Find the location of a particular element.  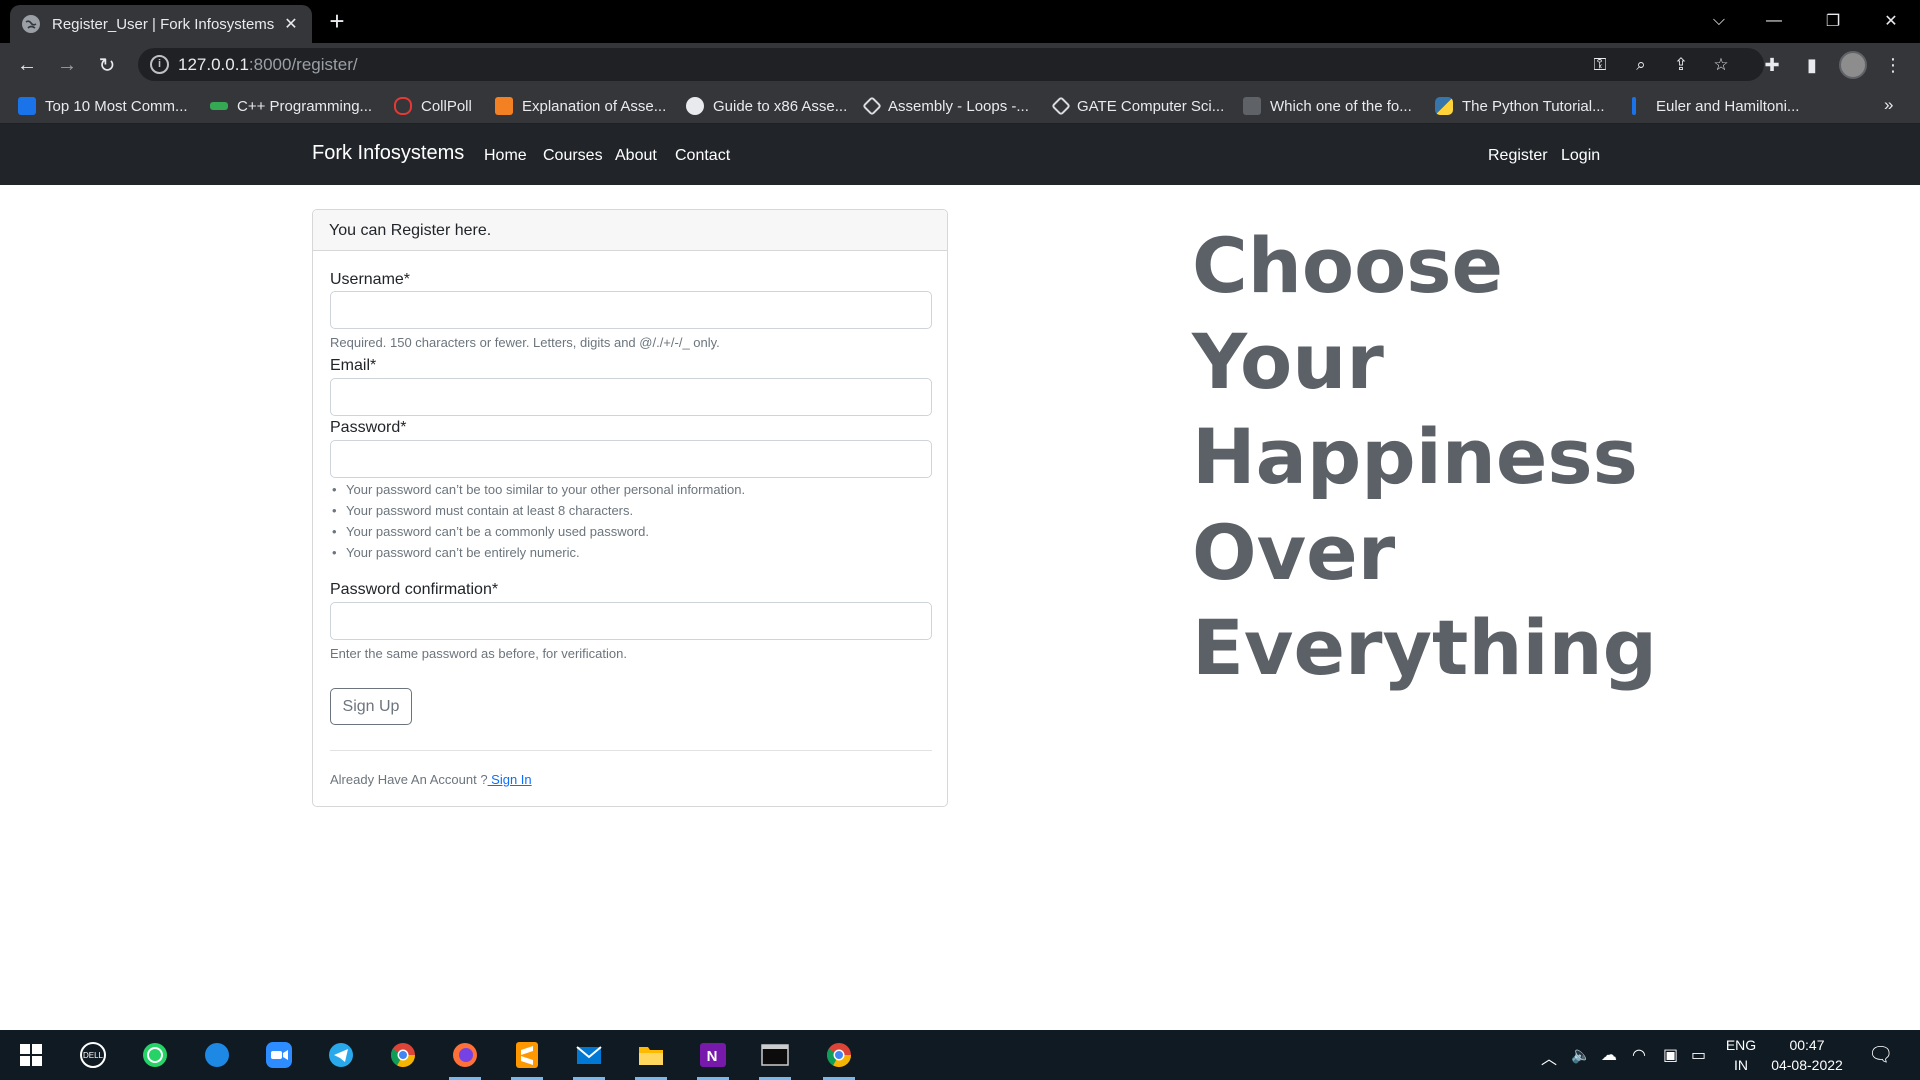

forward-arrow-icon: → is located at coordinates (67, 65).